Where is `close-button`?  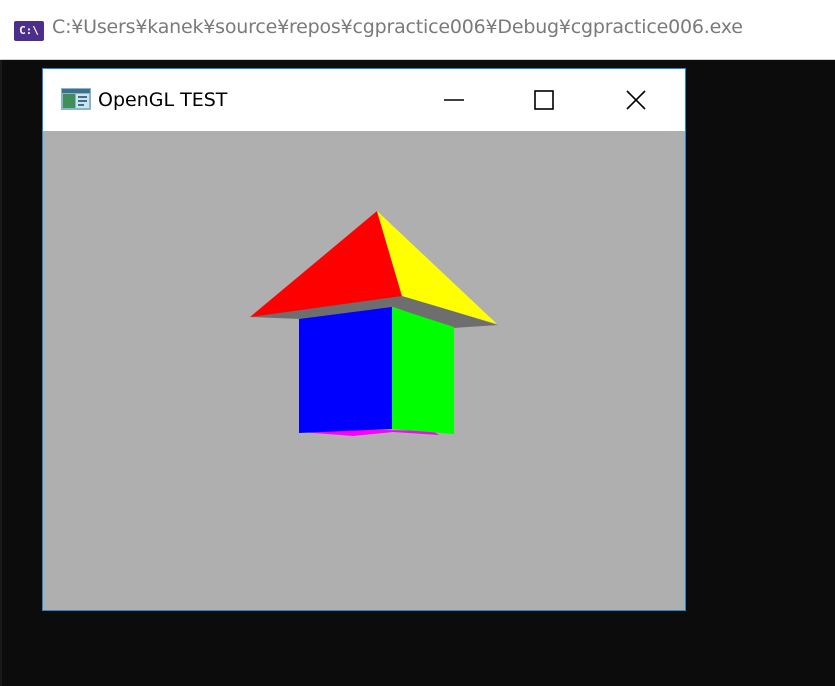
close-button is located at coordinates (636, 100).